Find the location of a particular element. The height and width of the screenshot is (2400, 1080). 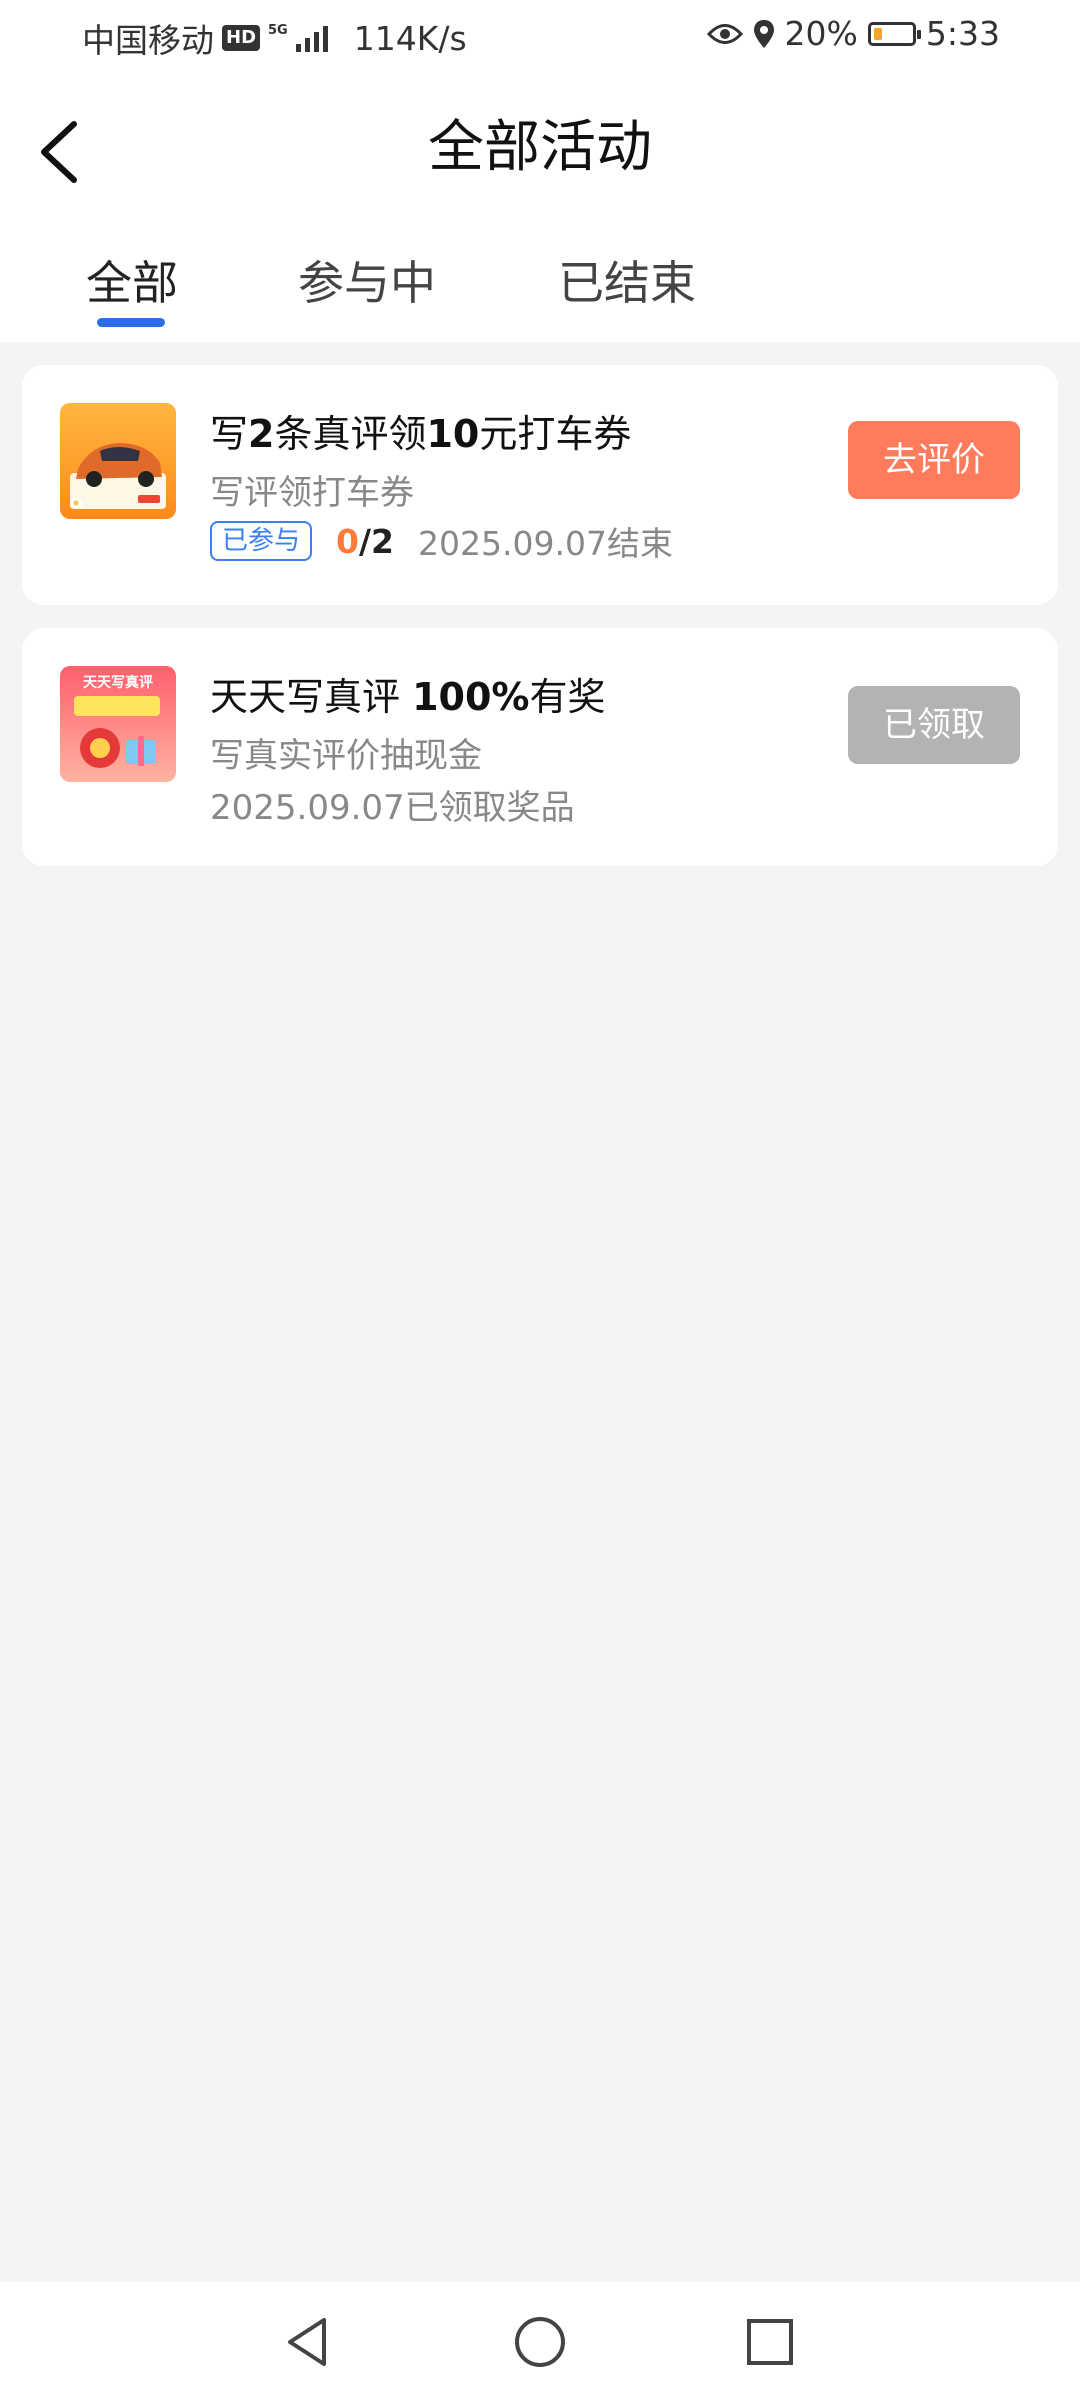

progress-current: 0 is located at coordinates (347, 541).